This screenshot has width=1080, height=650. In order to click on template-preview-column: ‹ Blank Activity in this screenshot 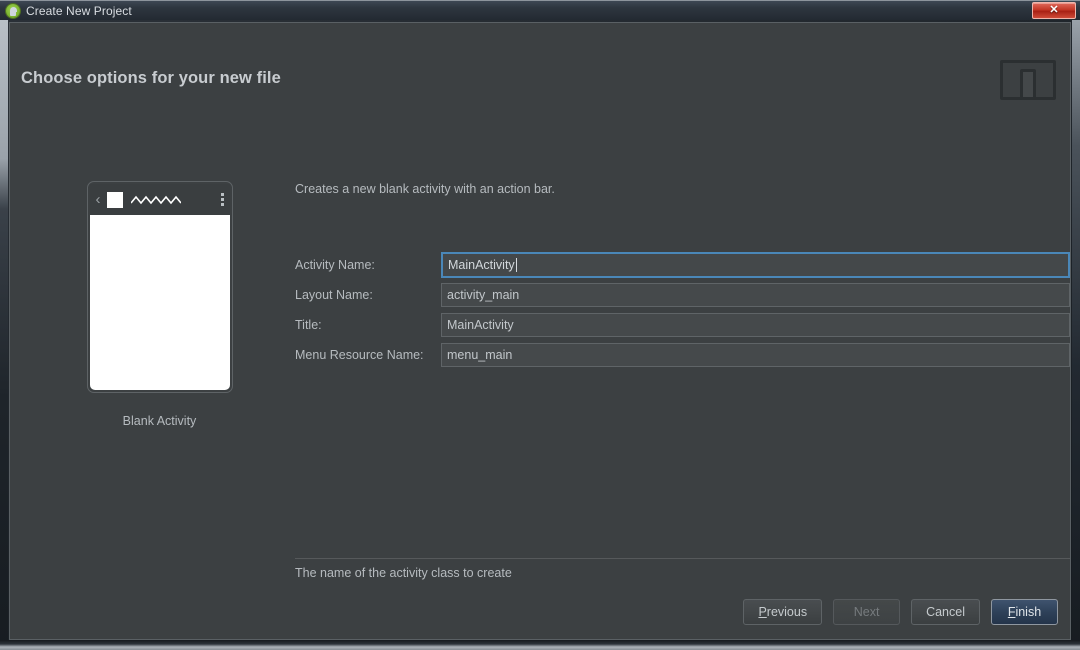, I will do `click(159, 304)`.